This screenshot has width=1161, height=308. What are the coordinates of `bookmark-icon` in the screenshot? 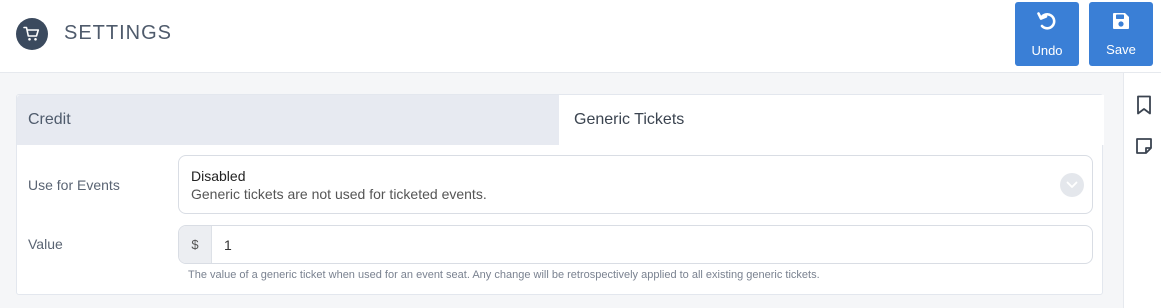 It's located at (1144, 105).